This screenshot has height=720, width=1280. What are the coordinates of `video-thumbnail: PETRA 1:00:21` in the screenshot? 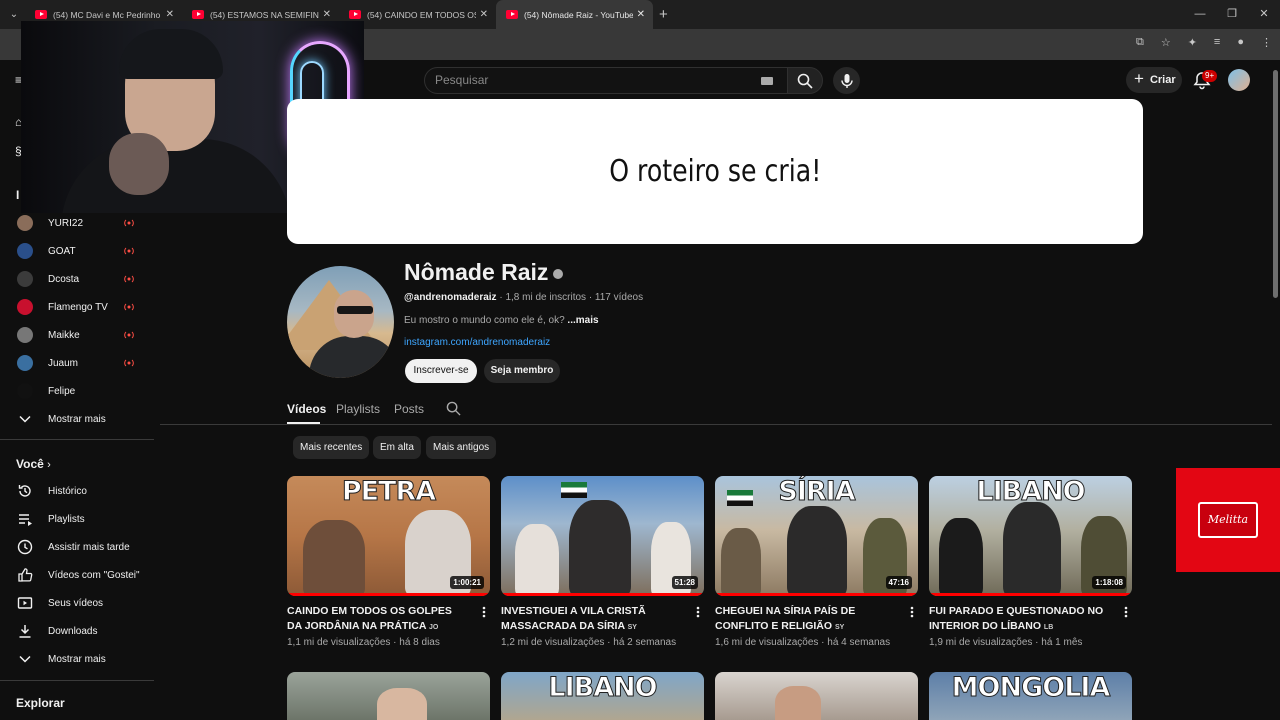 It's located at (388, 536).